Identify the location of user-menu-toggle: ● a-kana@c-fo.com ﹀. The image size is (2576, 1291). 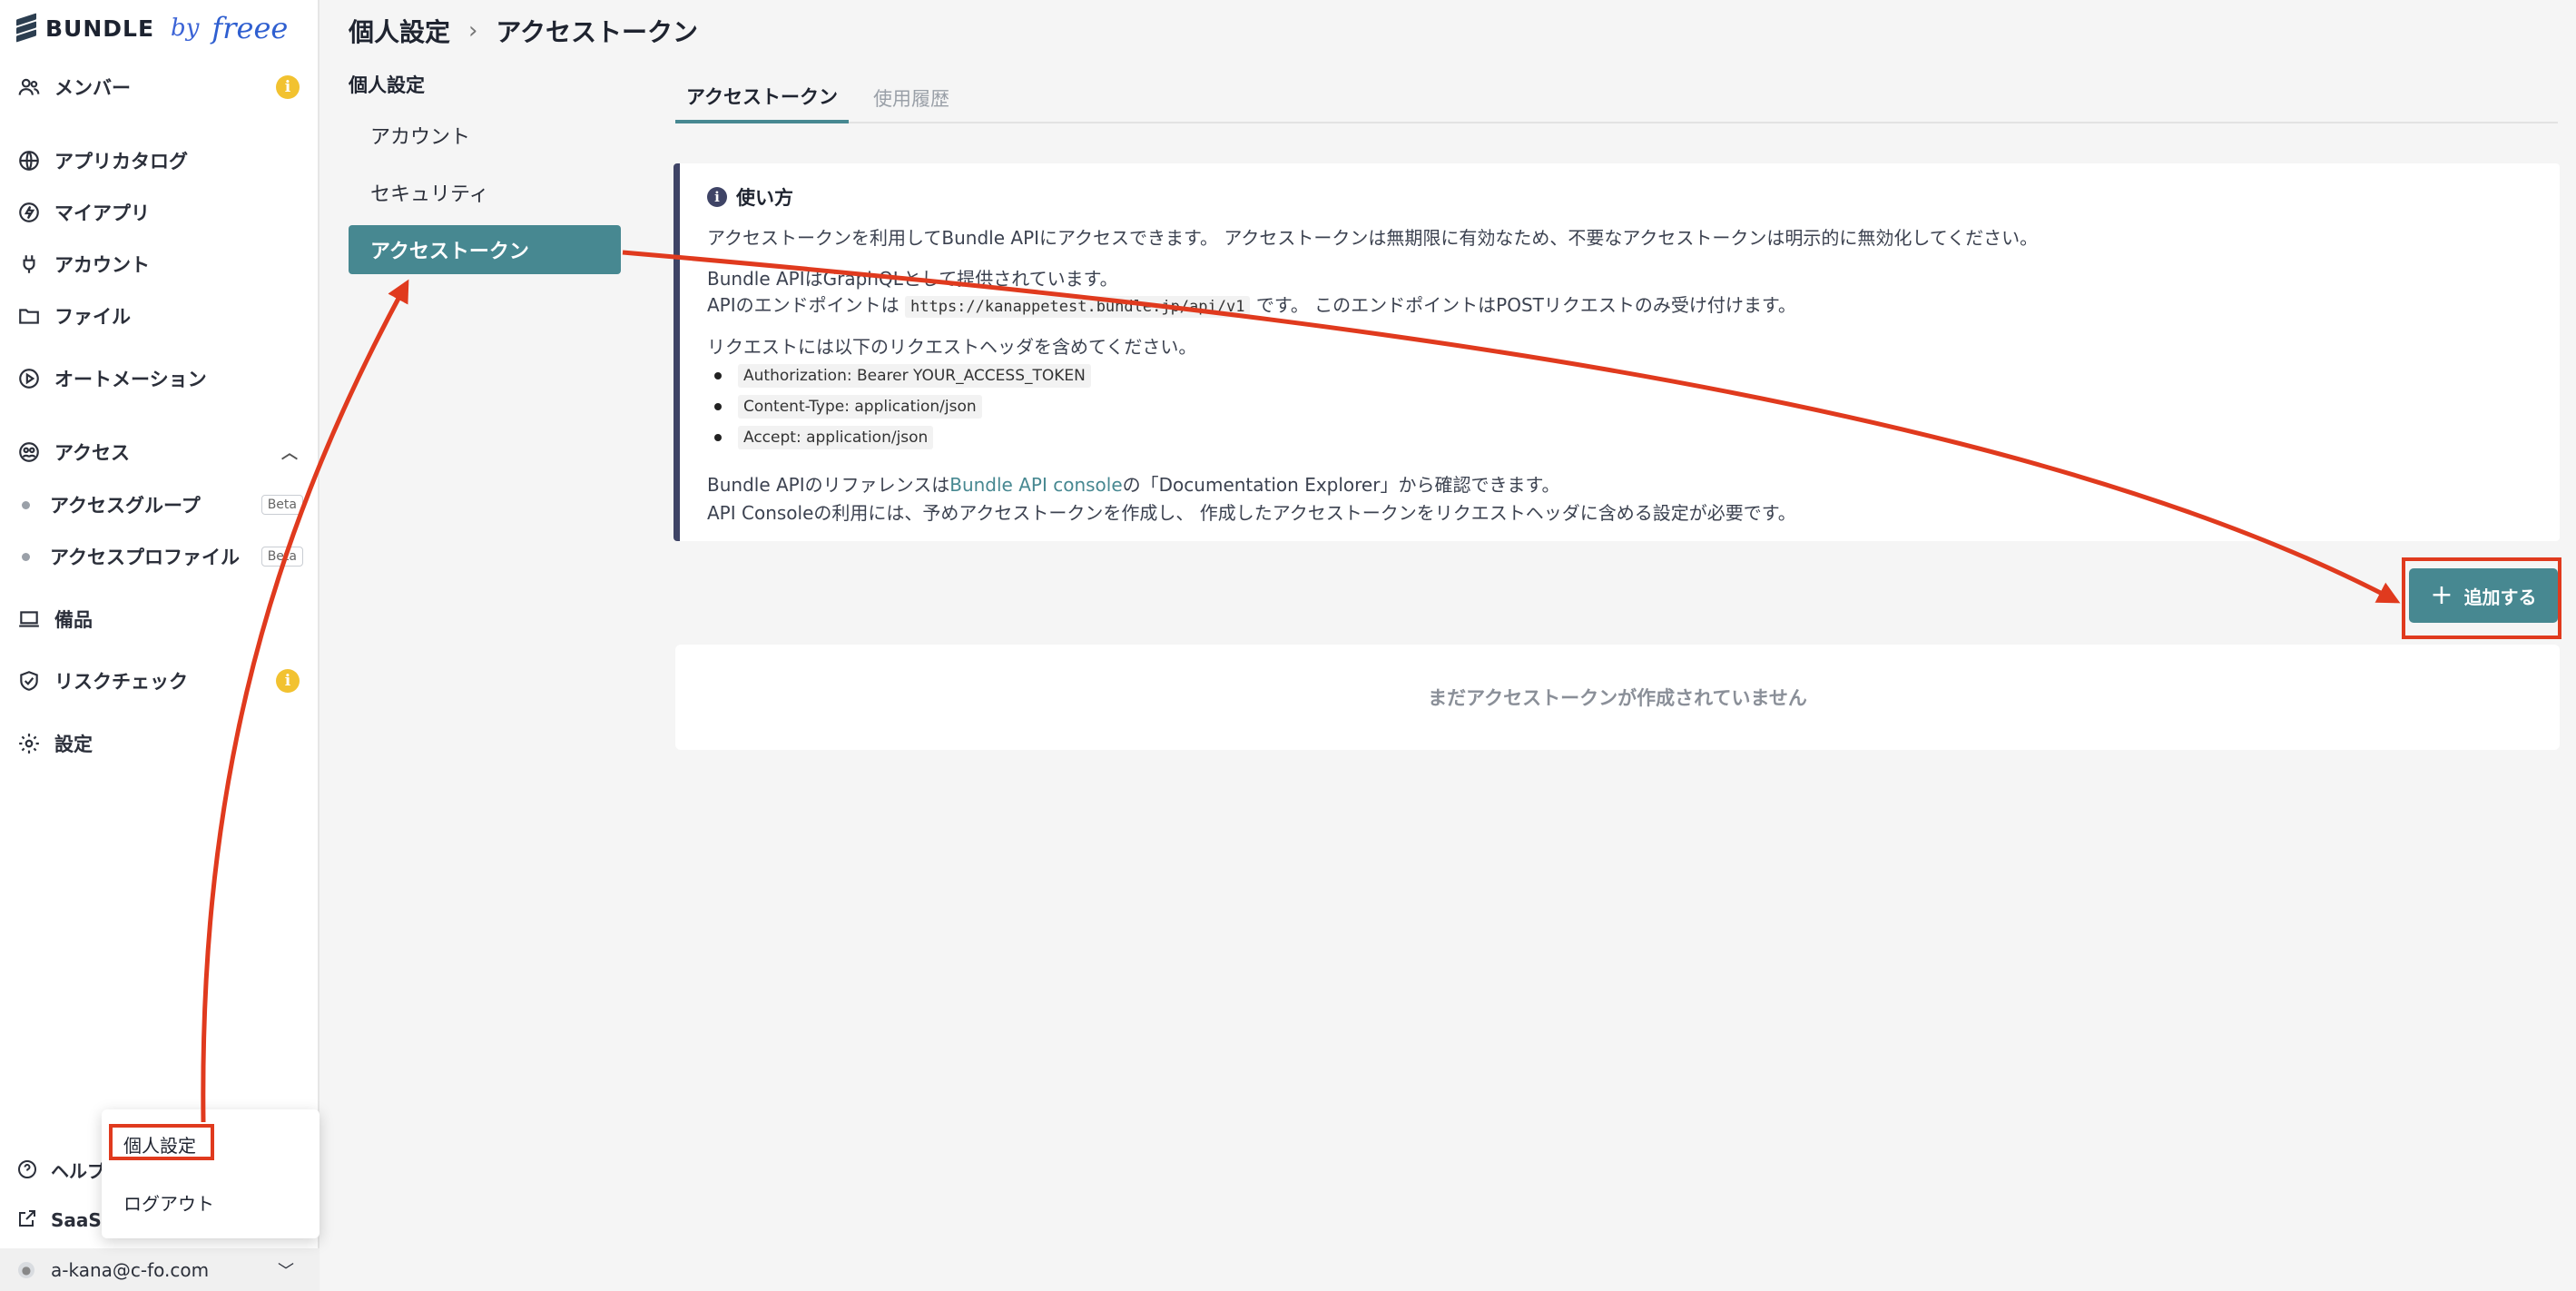
(160, 1269).